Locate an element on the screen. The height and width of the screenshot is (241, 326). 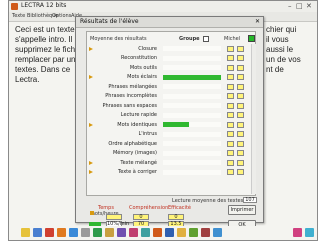
panel-scrollbar is located at coordinates (253, 119).